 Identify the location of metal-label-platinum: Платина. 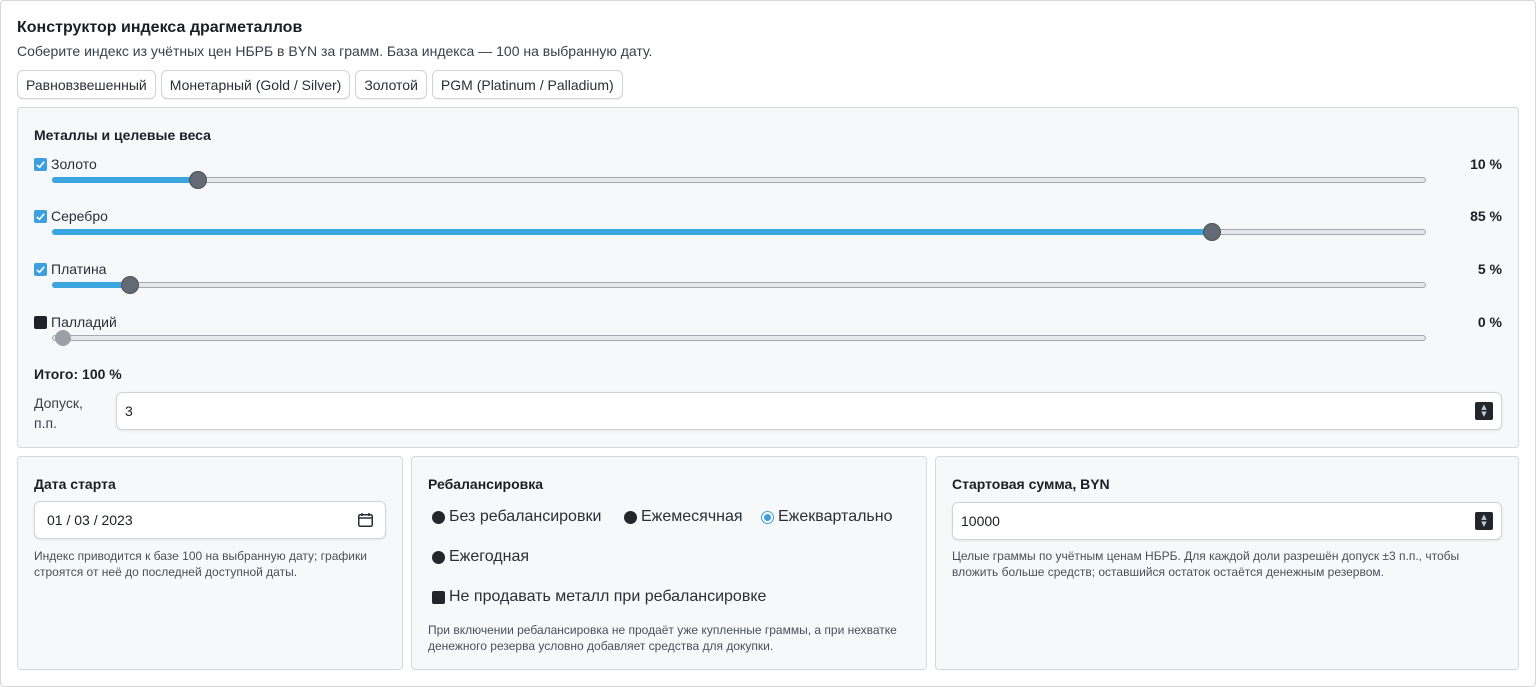
(70, 269).